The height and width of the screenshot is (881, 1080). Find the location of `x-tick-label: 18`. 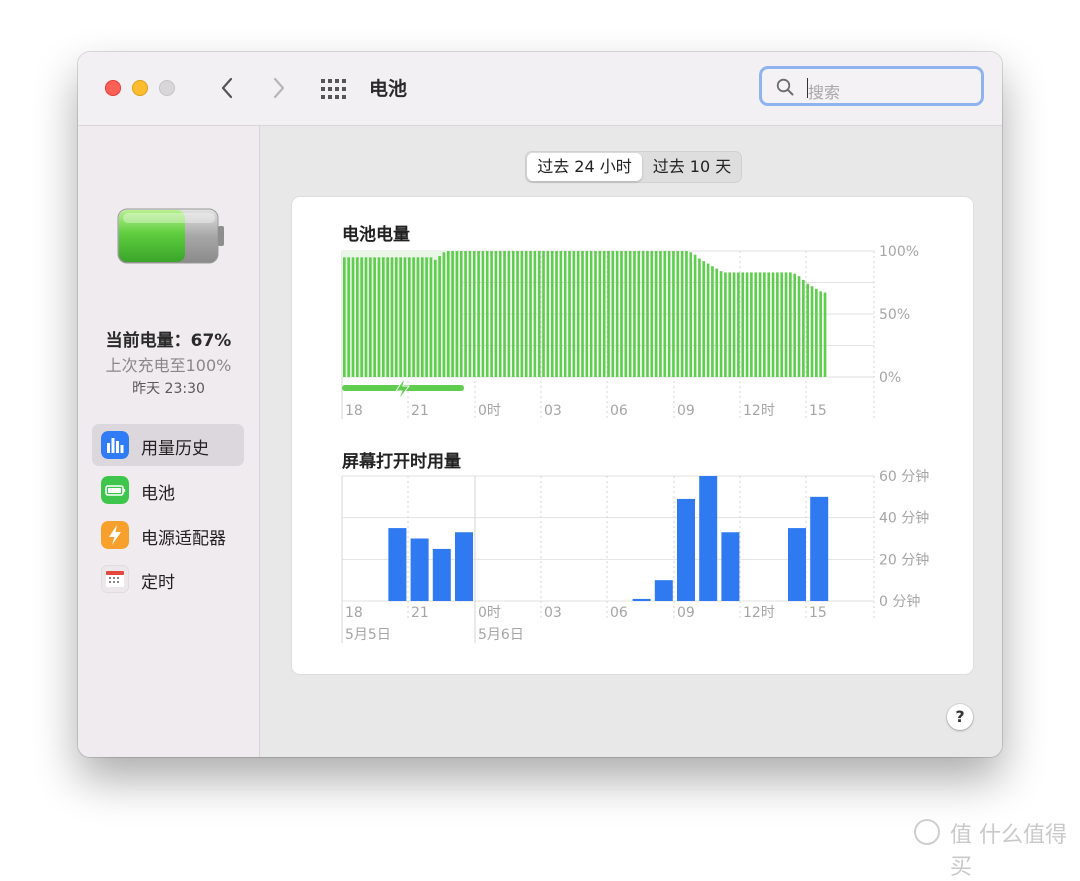

x-tick-label: 18 is located at coordinates (354, 613).